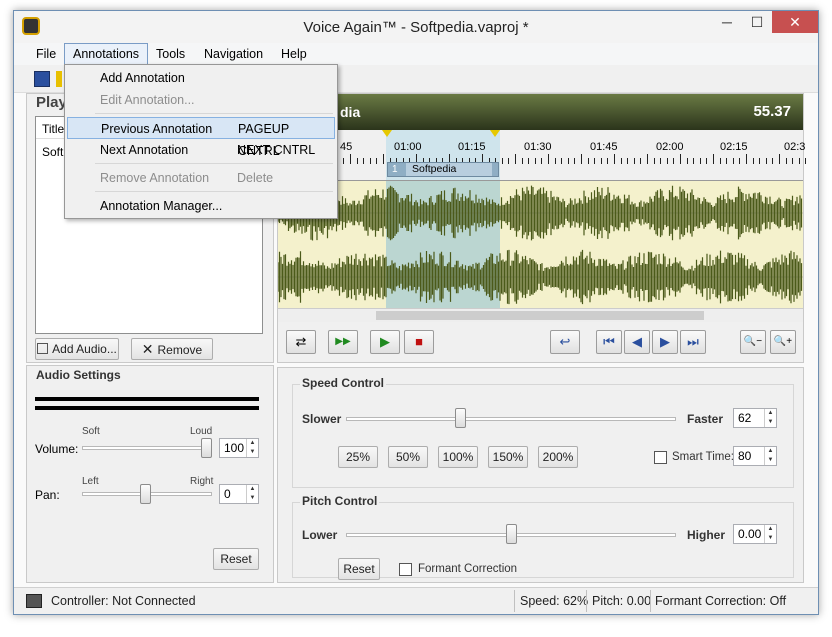  I want to click on audio-reset-button: Reset, so click(236, 559).